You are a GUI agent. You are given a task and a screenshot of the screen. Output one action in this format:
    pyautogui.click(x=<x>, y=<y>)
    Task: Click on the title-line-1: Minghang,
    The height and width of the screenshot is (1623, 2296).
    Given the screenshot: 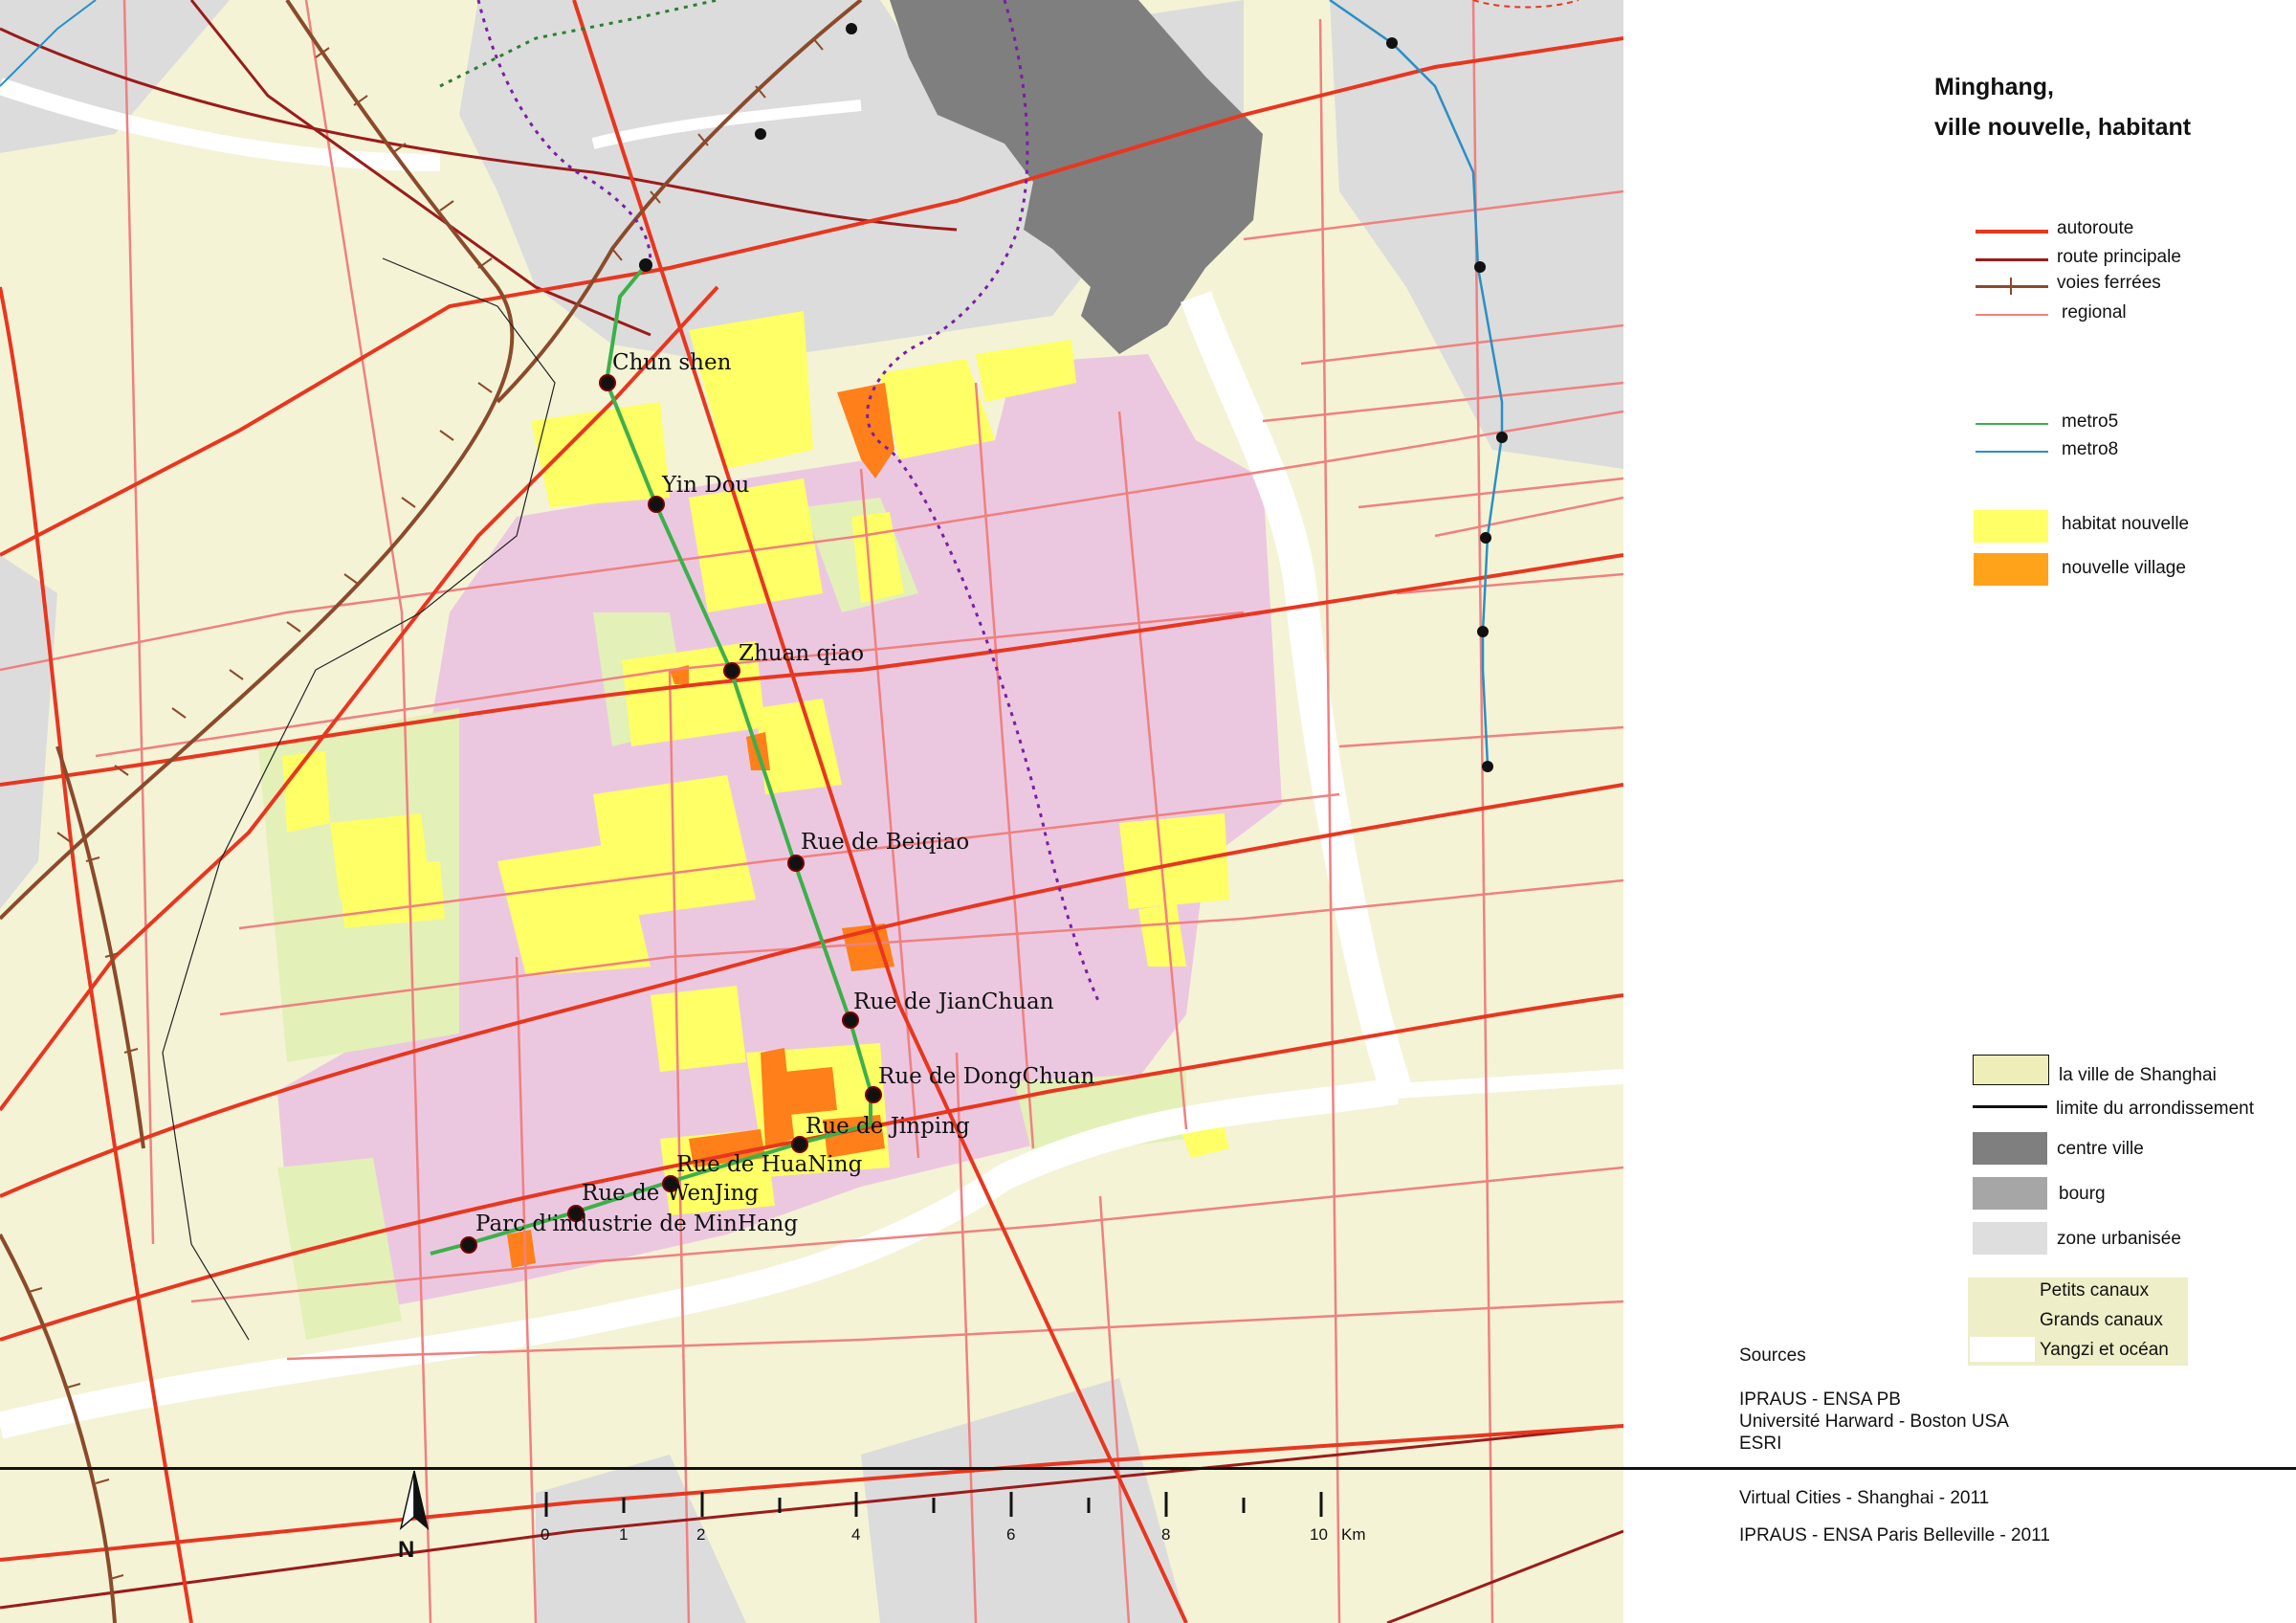 What is the action you would take?
    pyautogui.click(x=1994, y=87)
    